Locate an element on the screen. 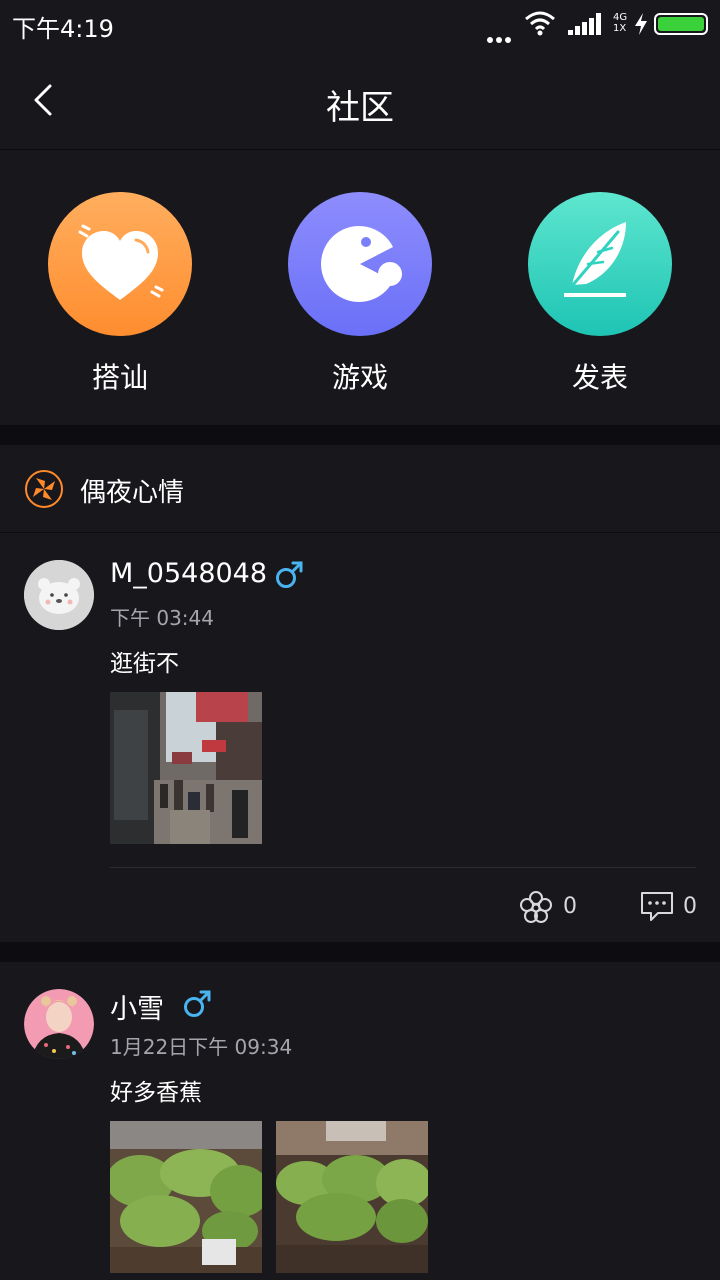 This screenshot has width=720, height=1280. post-time: 1月22日下午 09:34 is located at coordinates (201, 1047).